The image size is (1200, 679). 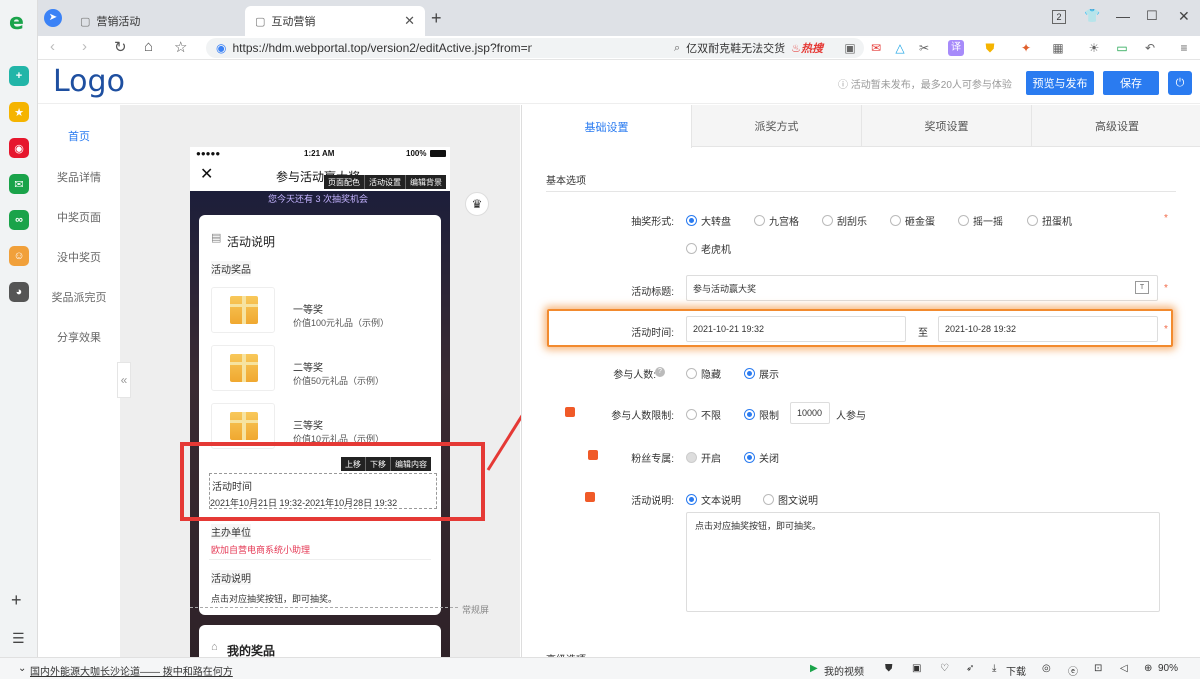 What do you see at coordinates (776, 220) in the screenshot?
I see `radio-grid: 九宫格` at bounding box center [776, 220].